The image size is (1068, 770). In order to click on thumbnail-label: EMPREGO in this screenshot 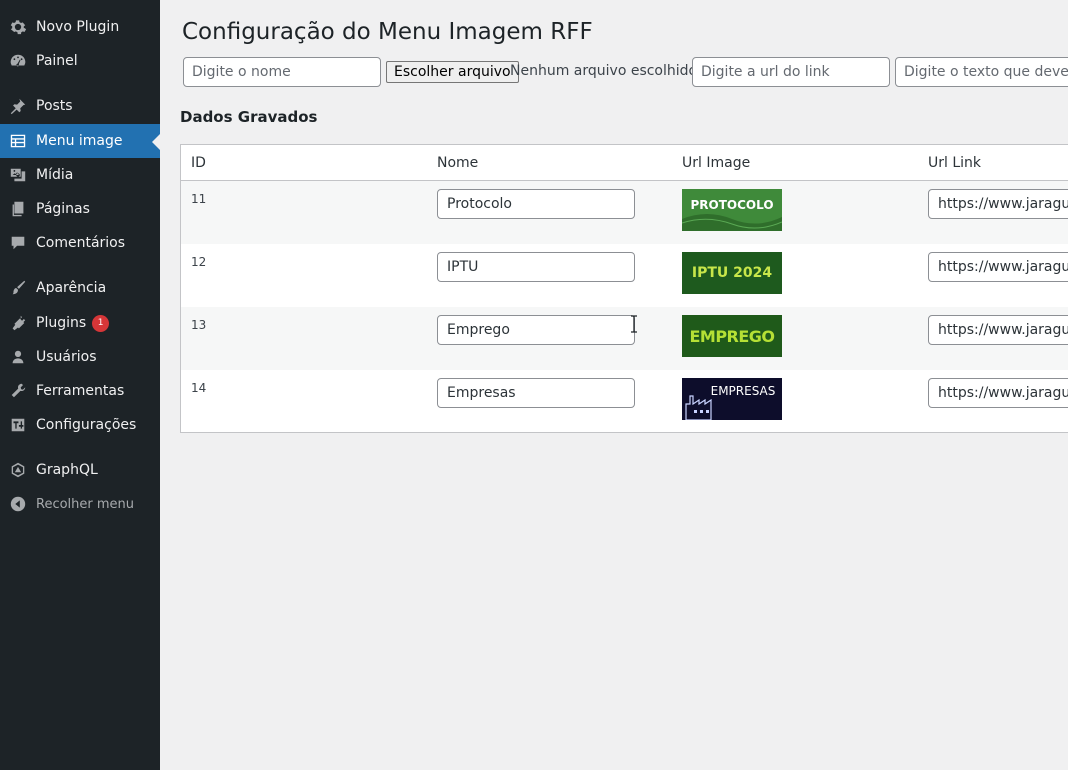, I will do `click(732, 336)`.